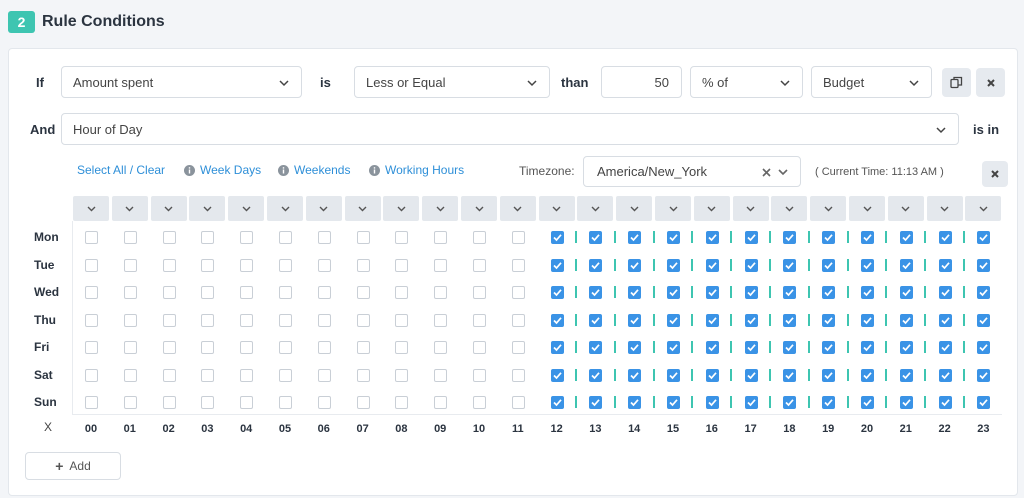  I want to click on add-condition-button: + Add, so click(73, 466).